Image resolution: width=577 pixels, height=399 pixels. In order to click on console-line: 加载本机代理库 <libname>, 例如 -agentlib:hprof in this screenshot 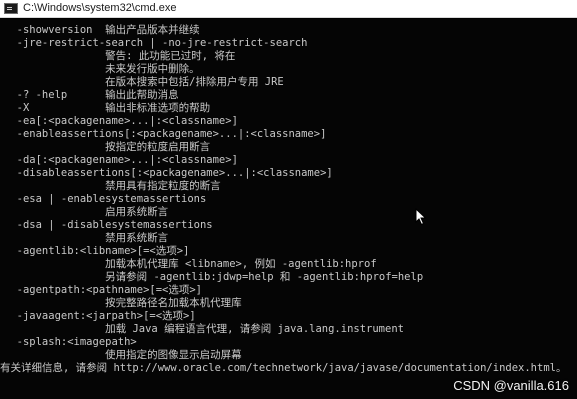, I will do `click(190, 264)`.